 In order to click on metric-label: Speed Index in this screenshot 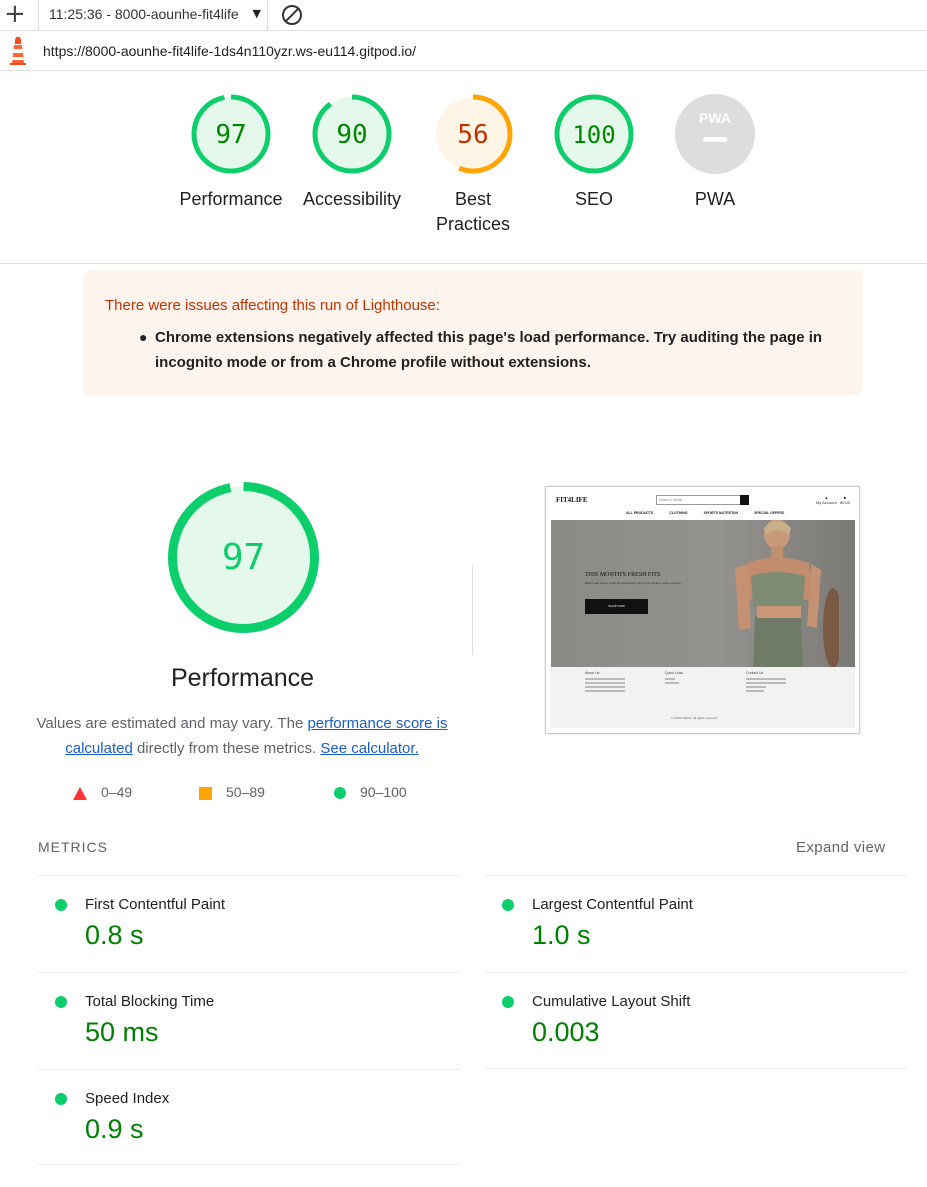, I will do `click(127, 1098)`.